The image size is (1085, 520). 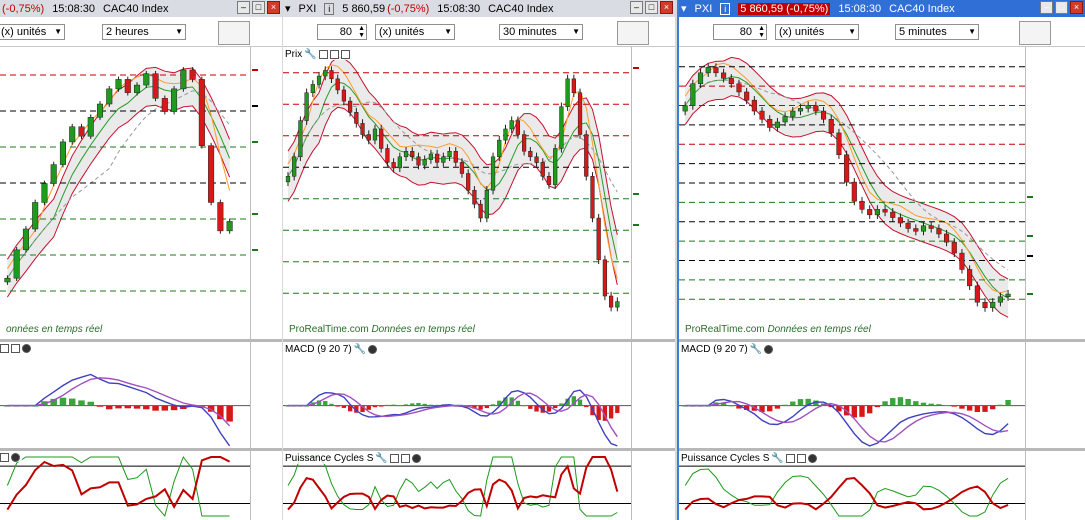 I want to click on period-select: 2 heures ▼, so click(x=144, y=32).